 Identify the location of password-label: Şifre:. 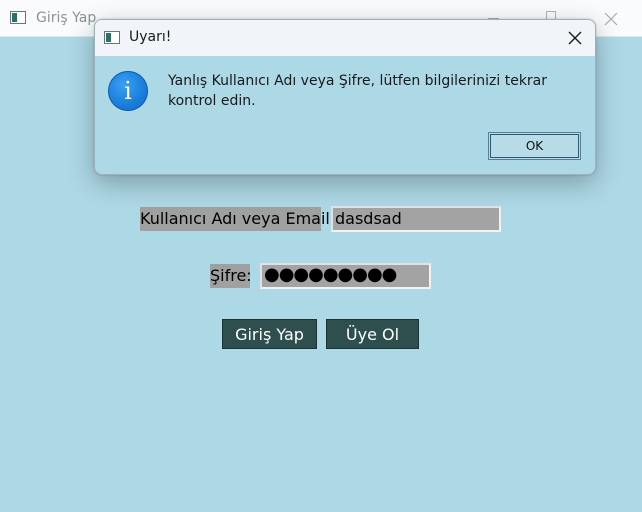
(231, 276).